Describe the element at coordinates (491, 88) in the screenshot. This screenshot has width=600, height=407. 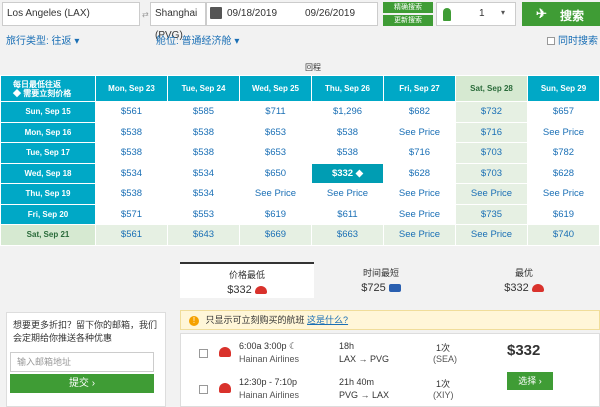
I see `return-date-header: Sat, Sep 28` at that location.